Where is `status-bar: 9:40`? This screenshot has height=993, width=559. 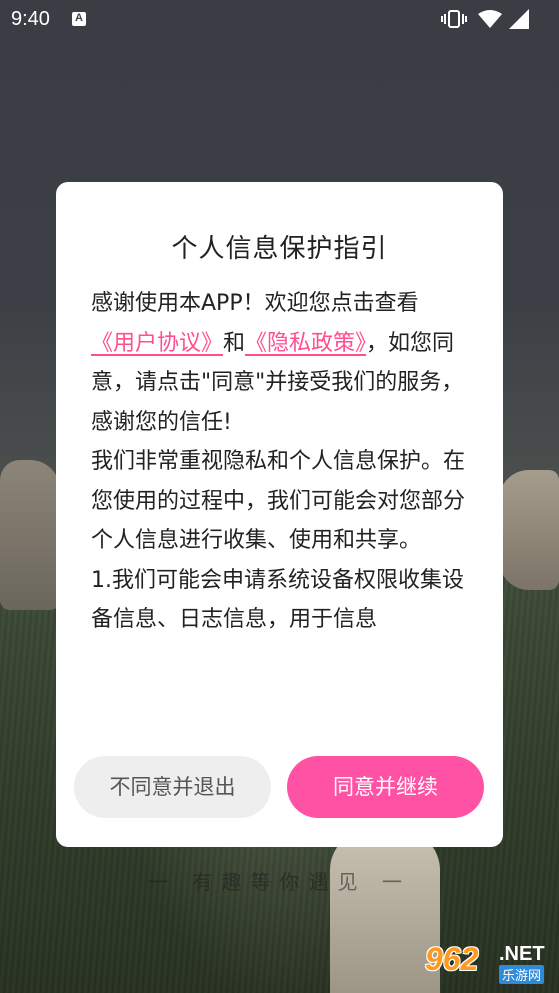
status-bar: 9:40 is located at coordinates (279, 20).